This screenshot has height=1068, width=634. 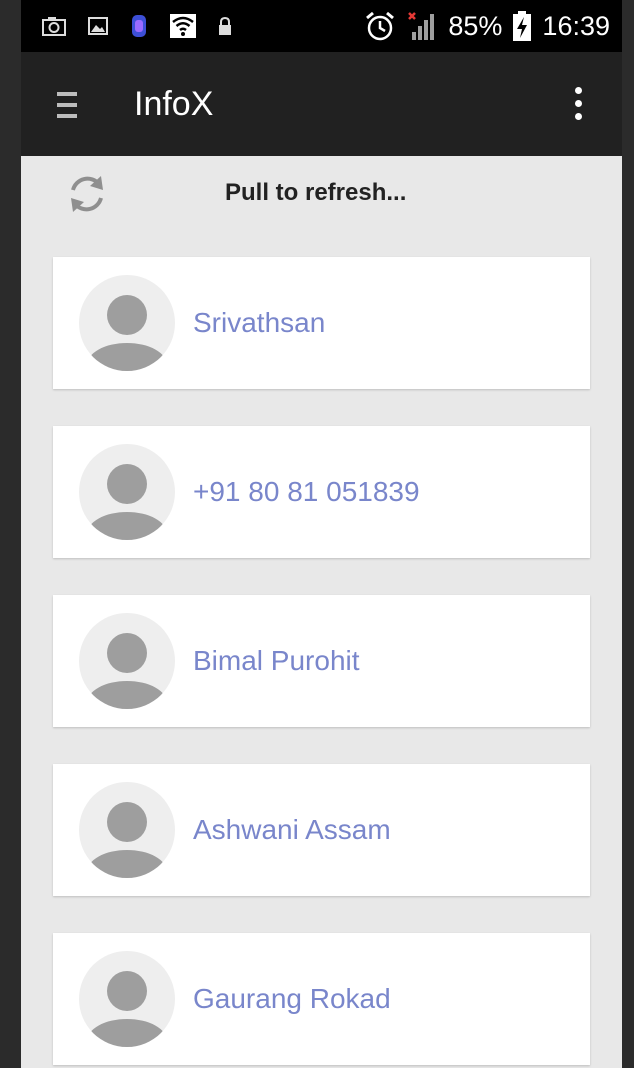 I want to click on app-notification-icon, so click(x=139, y=26).